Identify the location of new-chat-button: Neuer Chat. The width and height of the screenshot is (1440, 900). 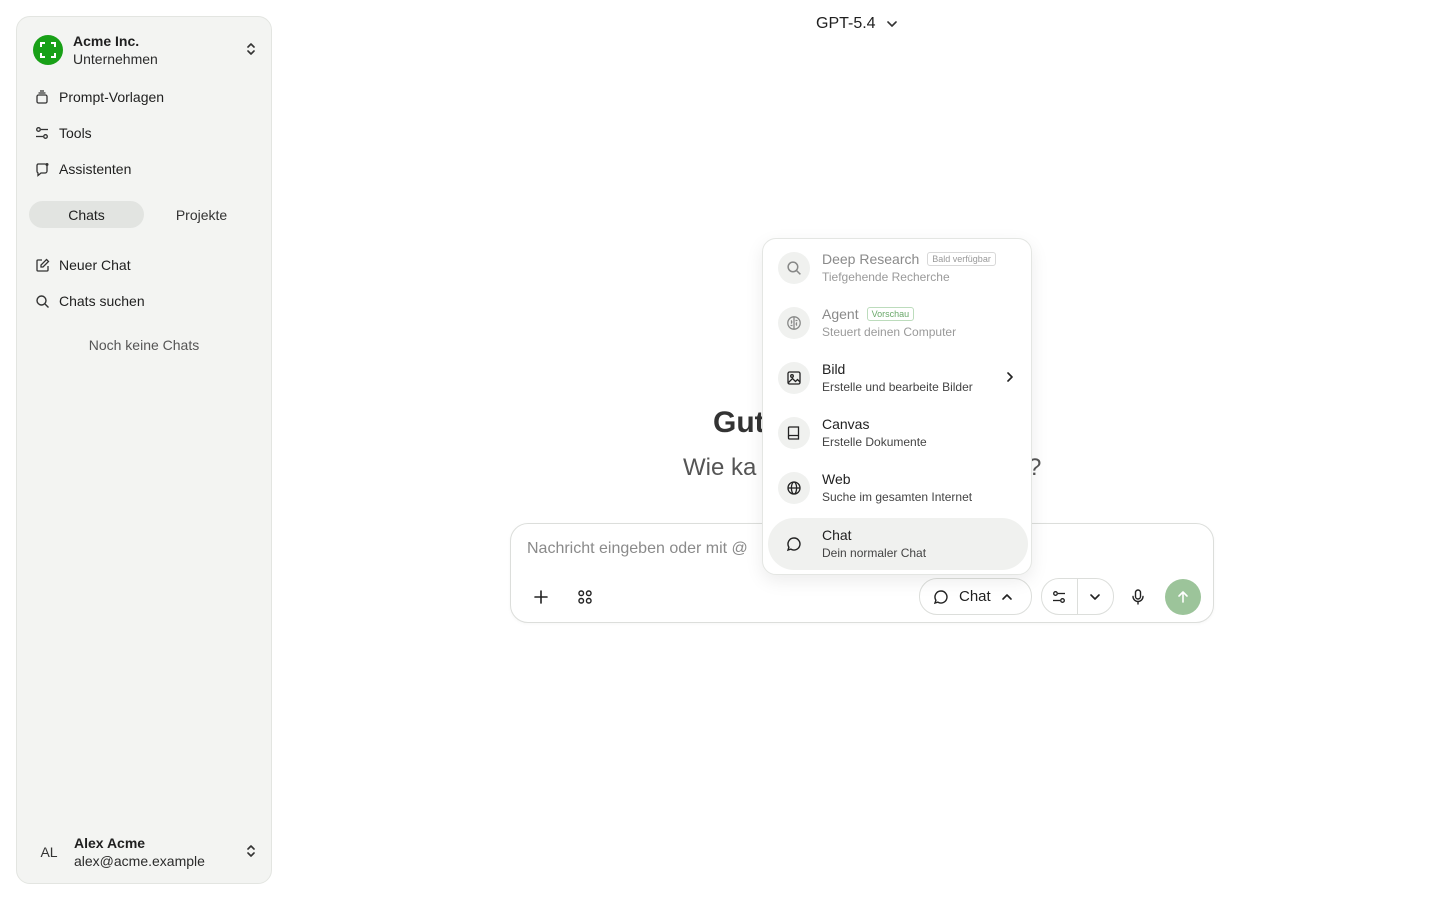
(145, 265).